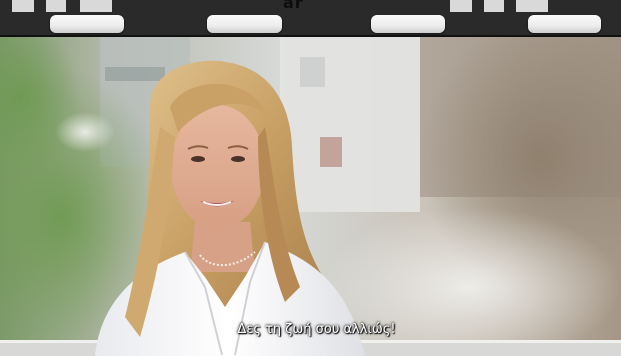 The image size is (621, 356). What do you see at coordinates (293, 6) in the screenshot?
I see `header-text-fragment: ar` at bounding box center [293, 6].